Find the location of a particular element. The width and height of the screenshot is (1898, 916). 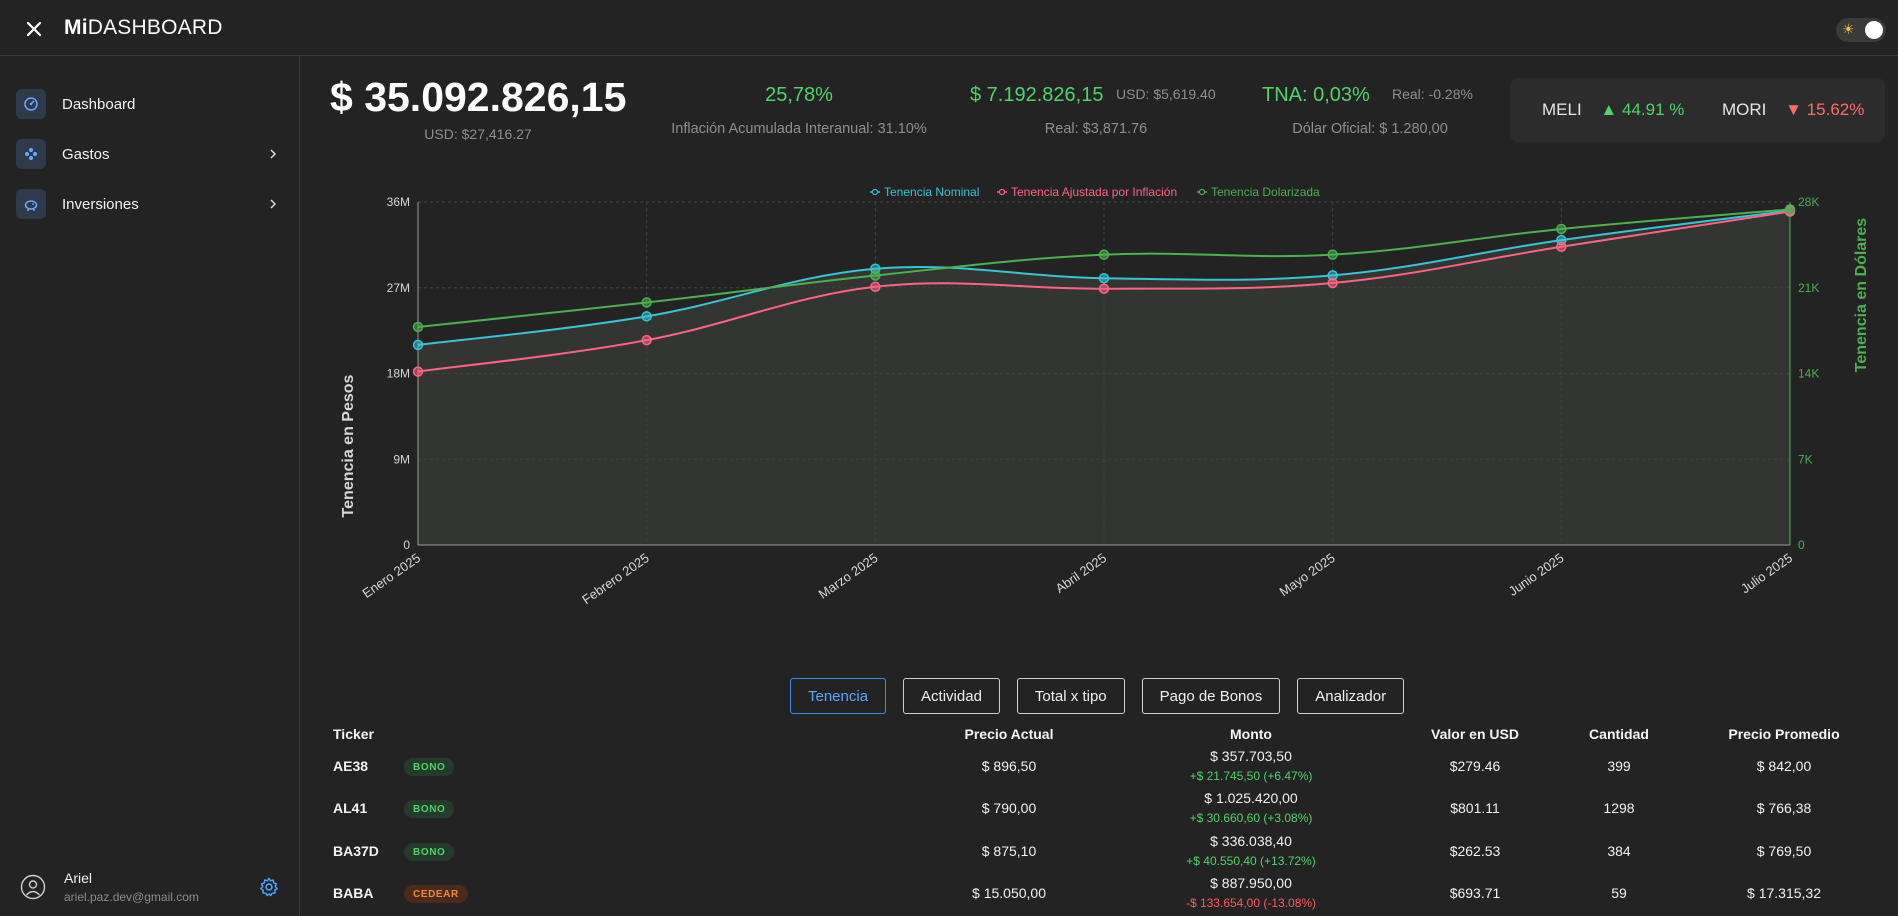

y2-tick-label: 7K is located at coordinates (1805, 459).